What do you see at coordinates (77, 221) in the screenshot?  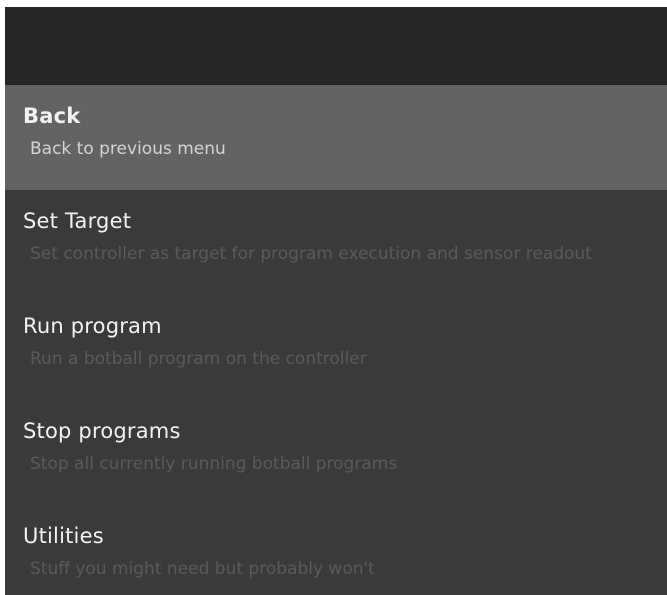 I see `menu-item-title: Set Target` at bounding box center [77, 221].